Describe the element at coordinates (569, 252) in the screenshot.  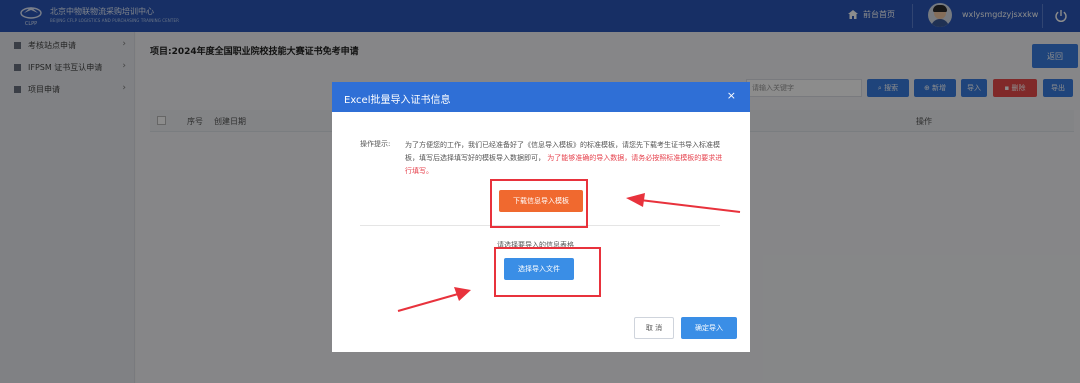
I see `annotation-arrows` at that location.